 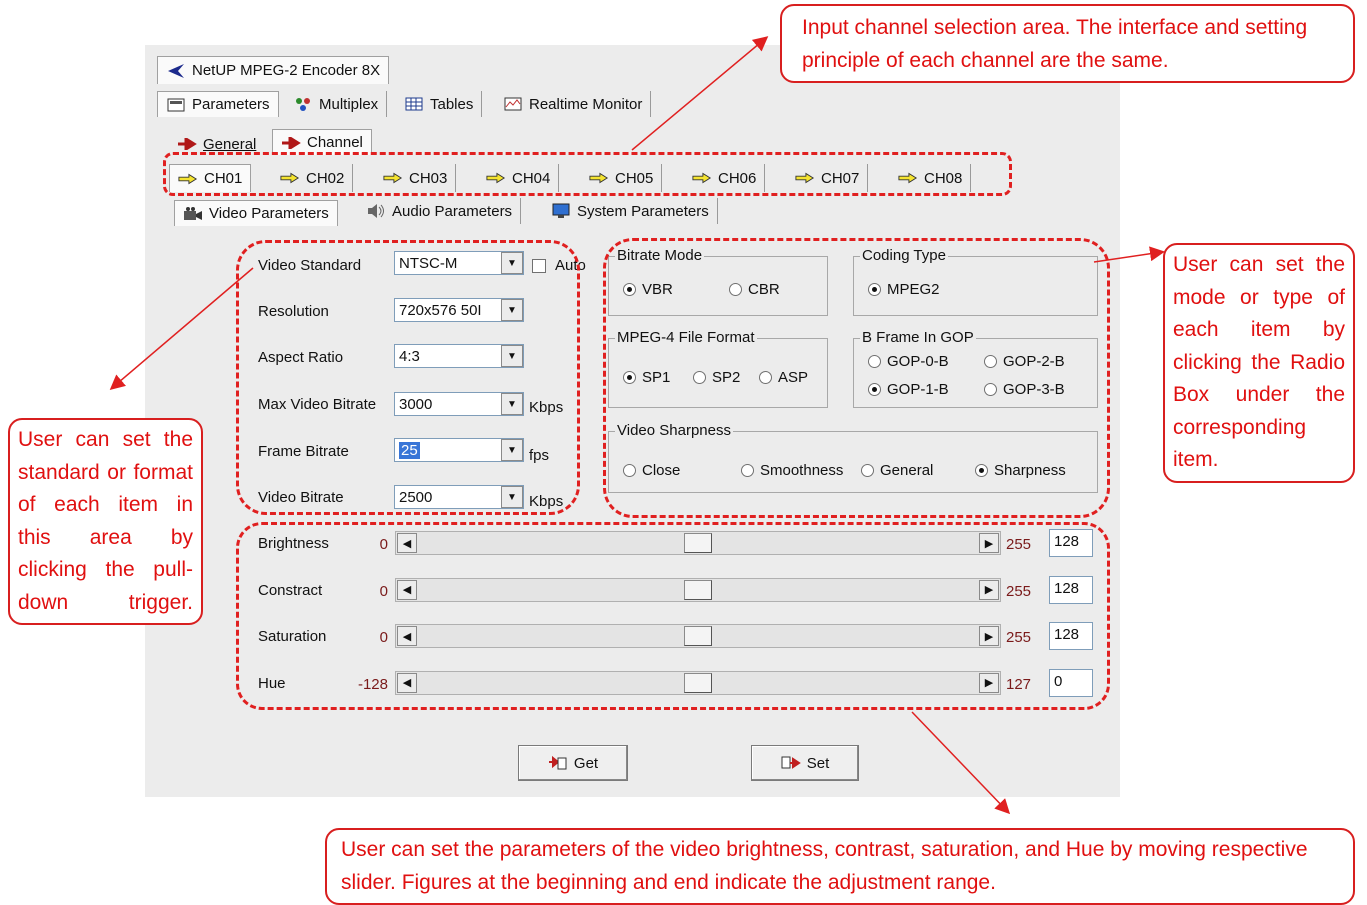 What do you see at coordinates (181, 328) in the screenshot?
I see `arrow-left` at bounding box center [181, 328].